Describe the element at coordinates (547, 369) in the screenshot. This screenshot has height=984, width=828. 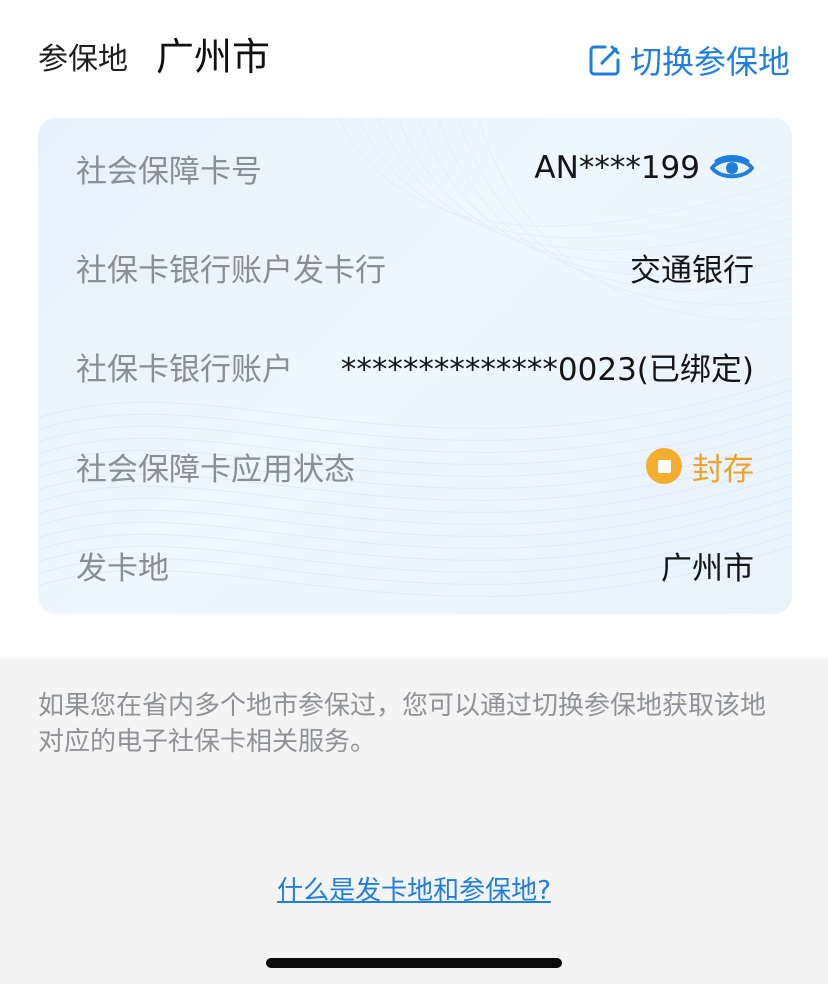
I see `bank-account-value: **************0023(已绑定)` at that location.